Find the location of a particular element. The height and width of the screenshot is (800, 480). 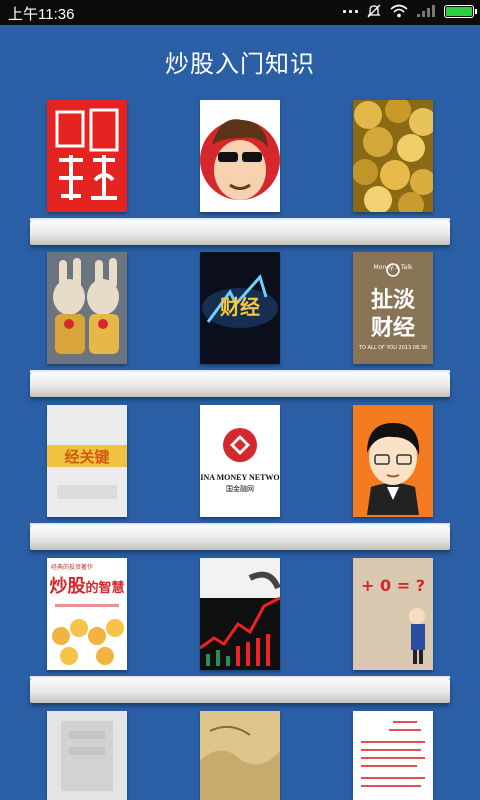

svg-text: 财经 is located at coordinates (240, 307).